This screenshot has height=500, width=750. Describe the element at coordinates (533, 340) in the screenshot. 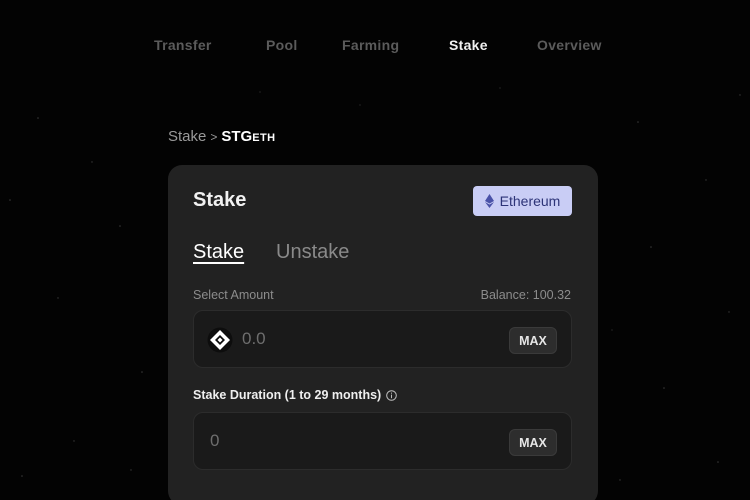

I see `amount-max-button: MAX` at that location.